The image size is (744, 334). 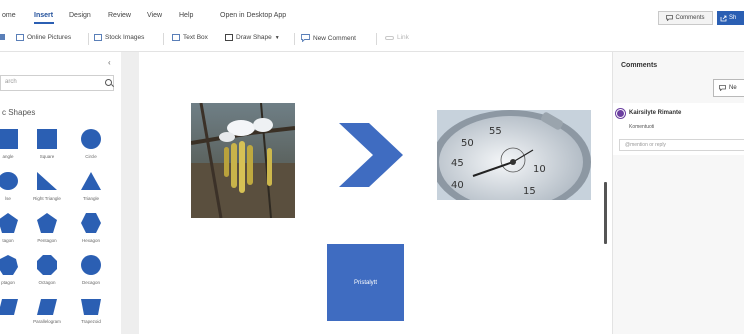 I want to click on shape-trapezoid: Trapezoid, so click(x=91, y=316).